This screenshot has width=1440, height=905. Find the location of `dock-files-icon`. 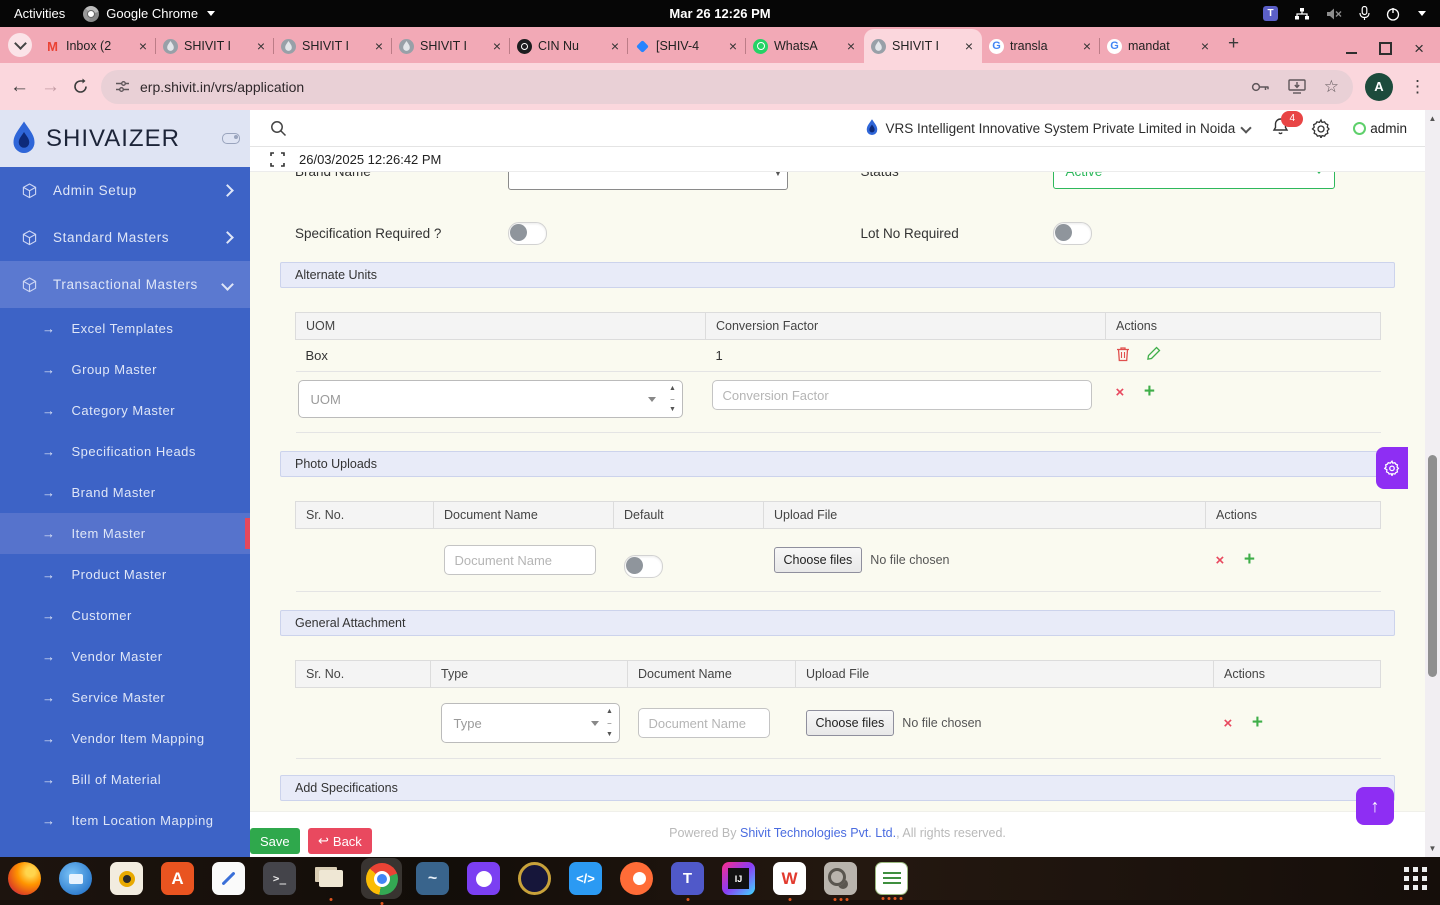

dock-files-icon is located at coordinates (330, 881).